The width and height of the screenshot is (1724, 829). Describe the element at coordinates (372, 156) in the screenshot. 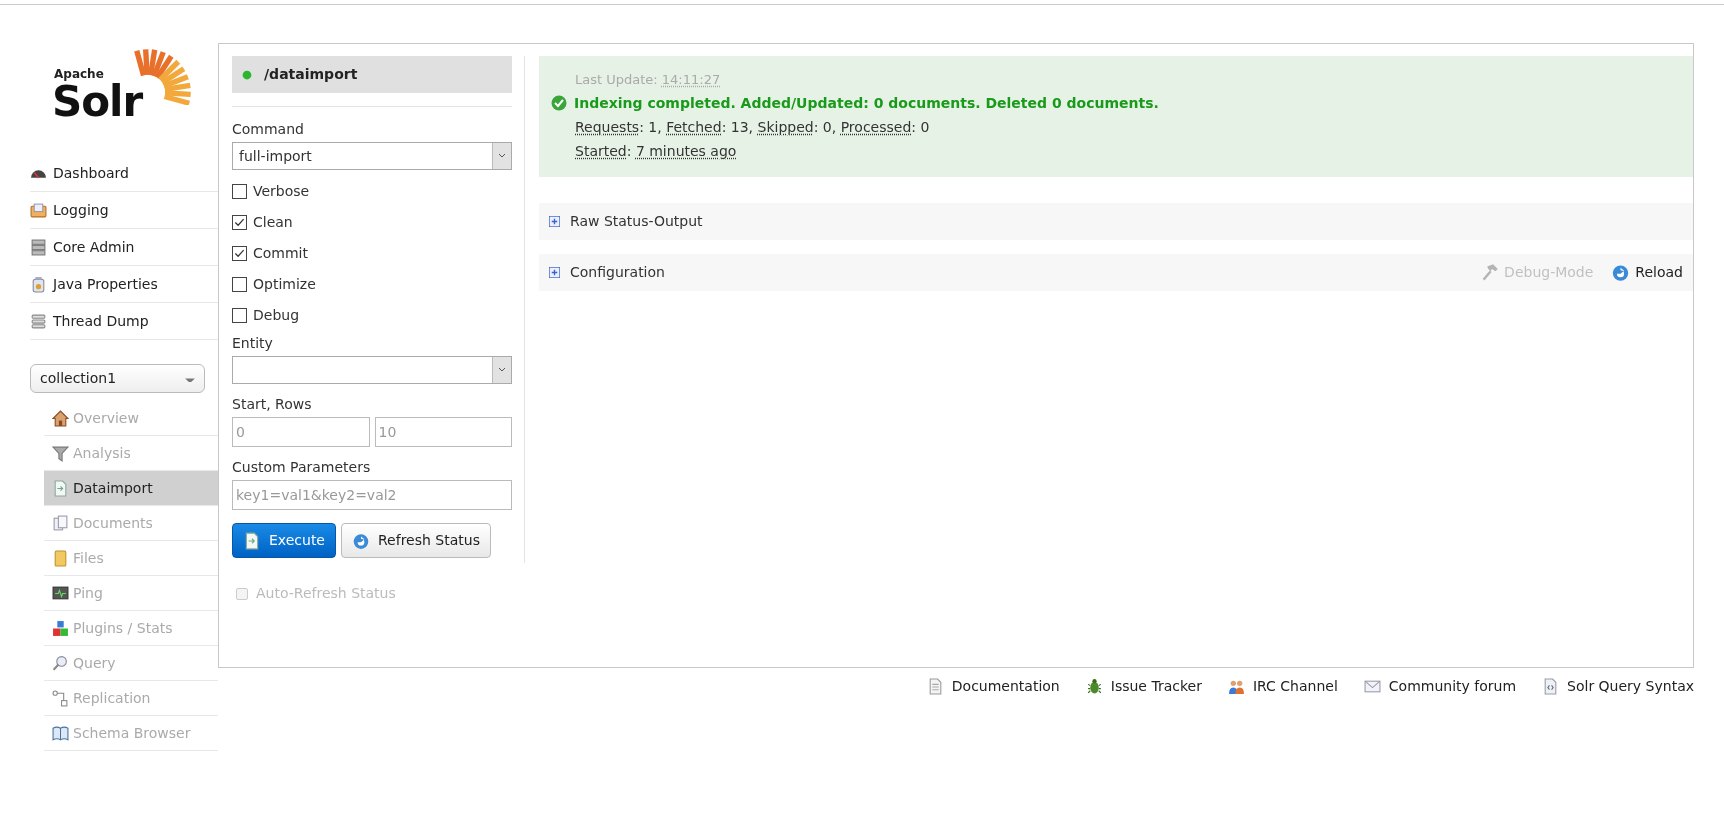

I see `command-select: full-import` at that location.